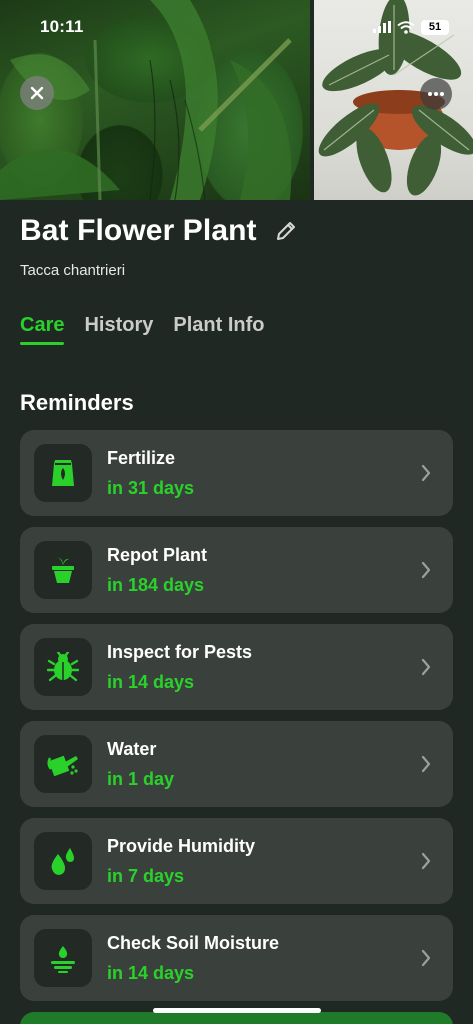  I want to click on reminders-heading: Reminders, so click(77, 402).